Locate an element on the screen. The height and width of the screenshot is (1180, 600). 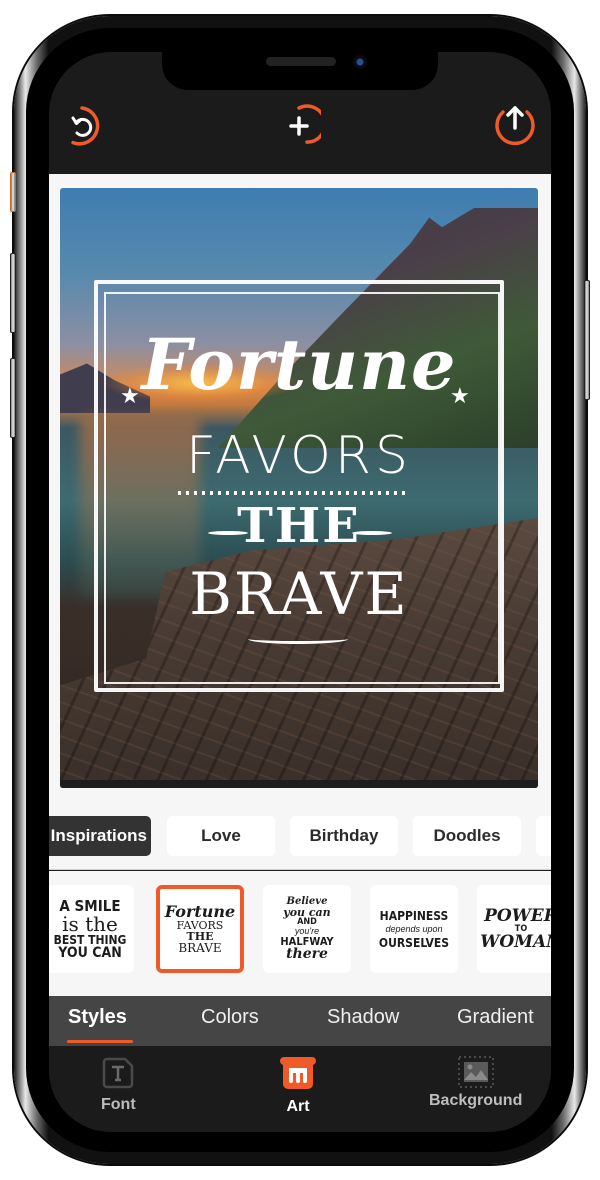
quote-line-2: FAVORS is located at coordinates (299, 456).